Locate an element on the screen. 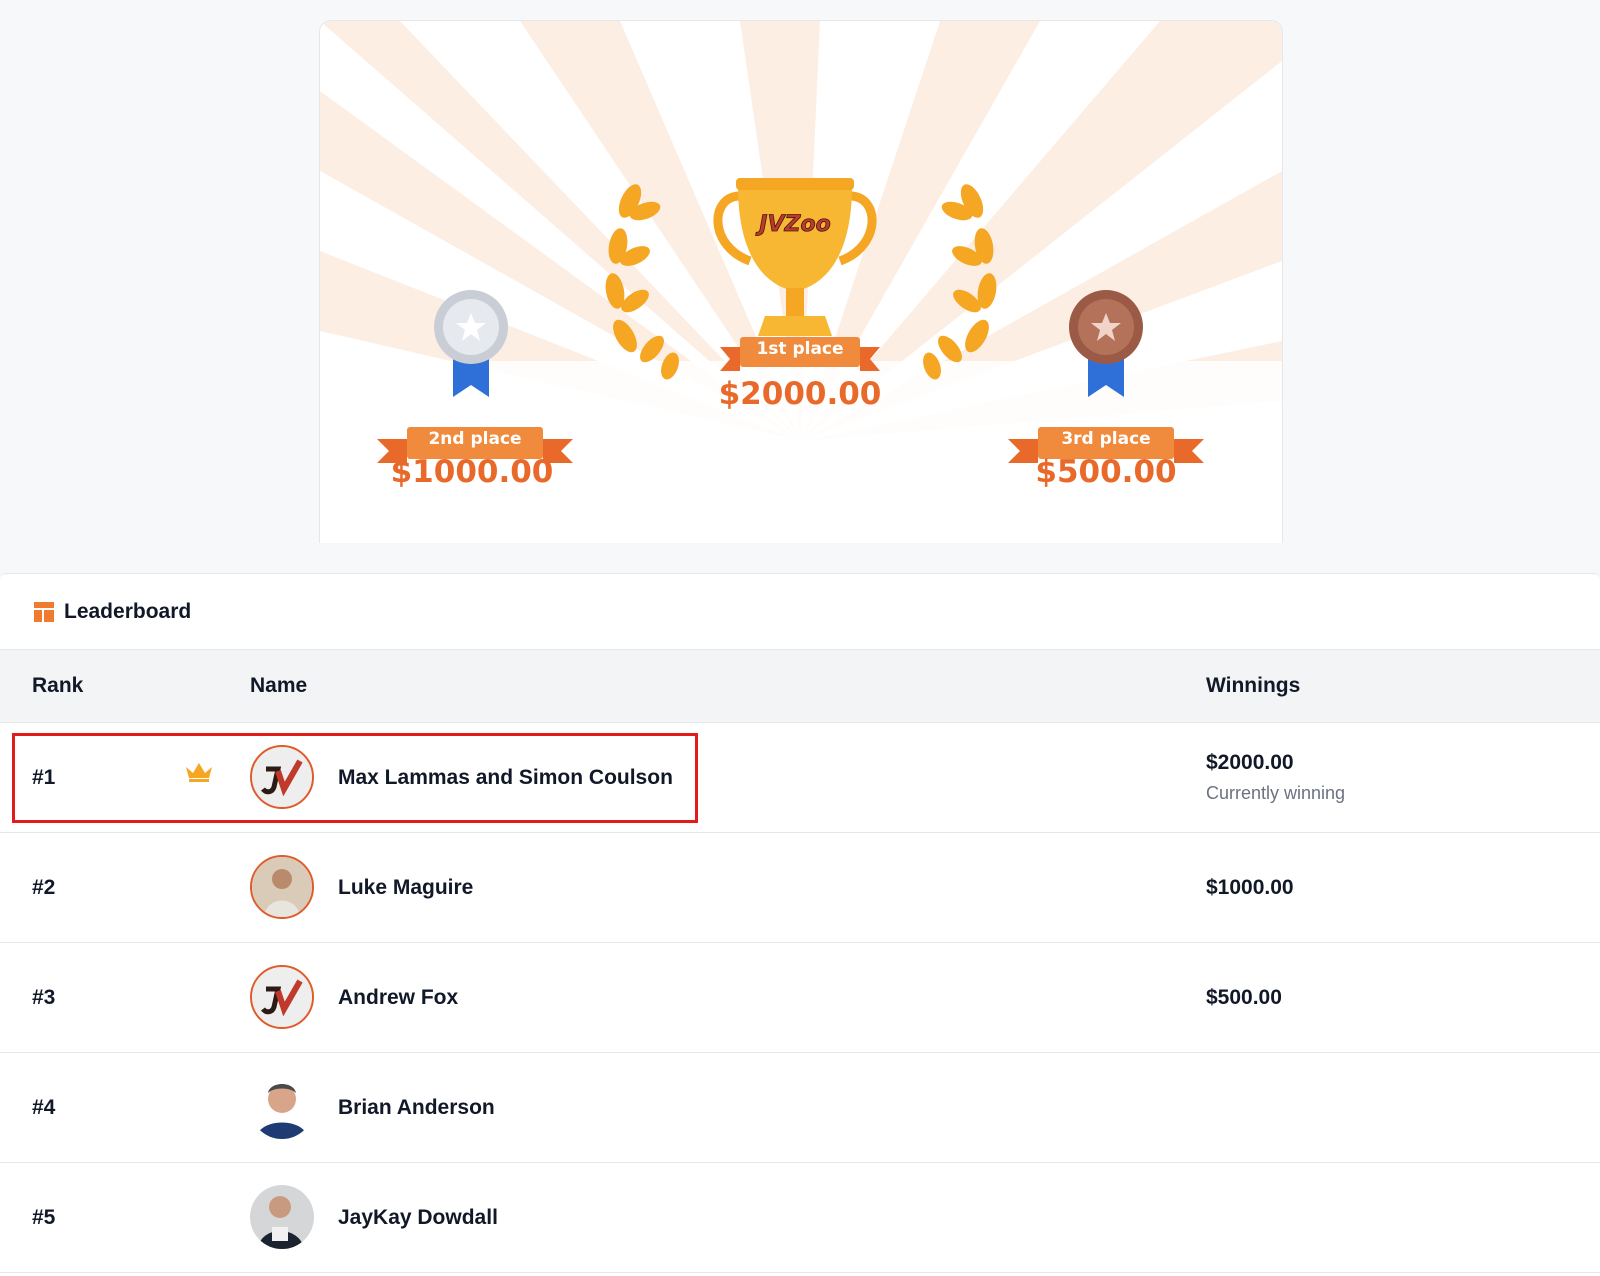  winnings-column-header: Winnings is located at coordinates (1253, 685).